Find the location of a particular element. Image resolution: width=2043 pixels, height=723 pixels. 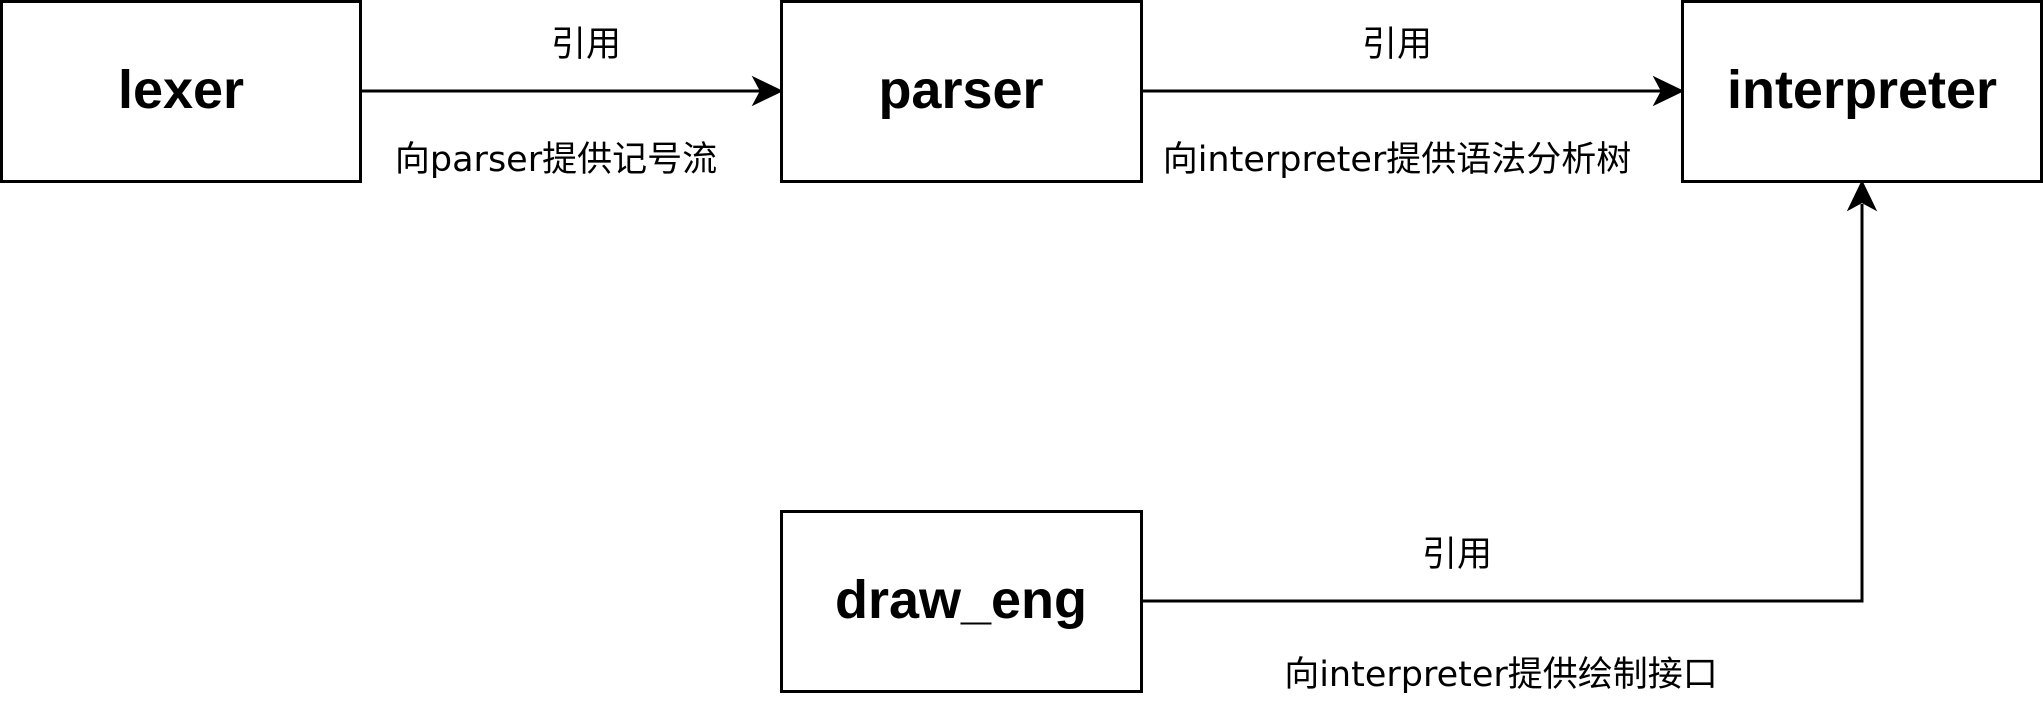

edge-lexer-to-parser-bottom-label: 向parser提供记号流 is located at coordinates (556, 160).